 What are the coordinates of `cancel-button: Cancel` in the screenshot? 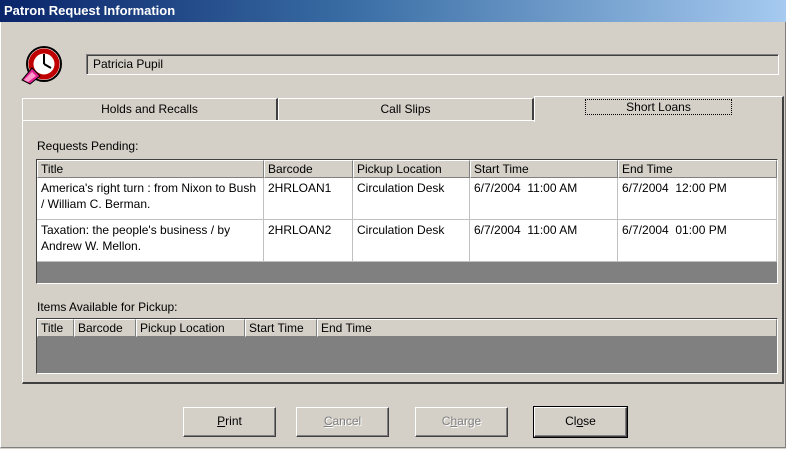 It's located at (342, 422).